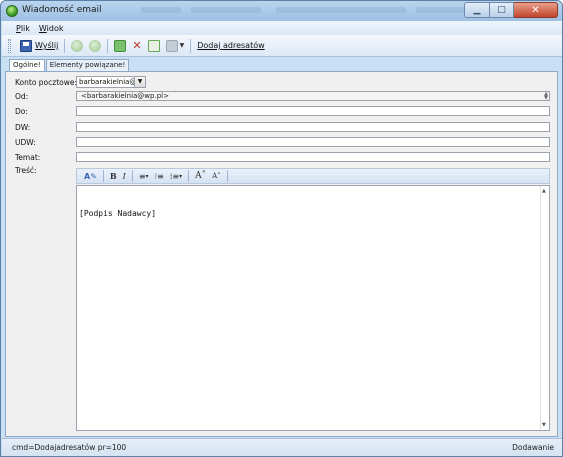 The height and width of the screenshot is (457, 563). I want to click on close-icon: ✕, so click(535, 10).